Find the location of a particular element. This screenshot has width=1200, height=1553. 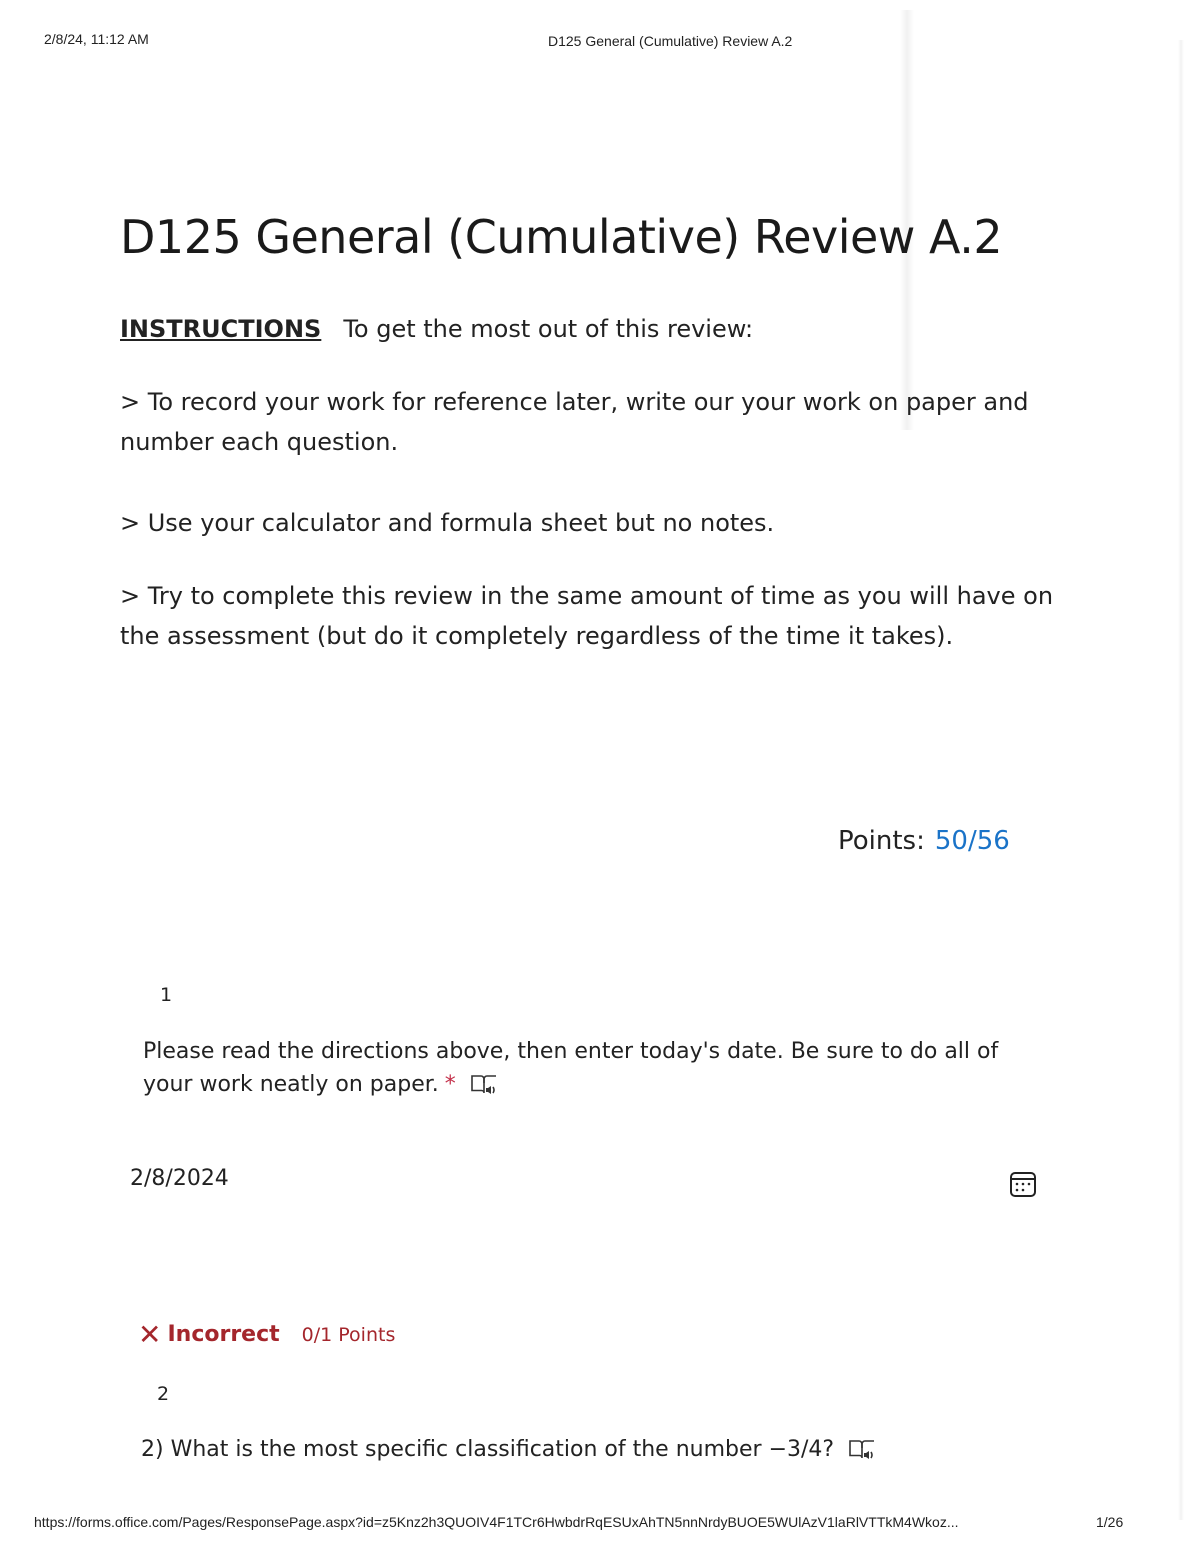

print-page-title: D125 General (Cumulative) Review A.2 is located at coordinates (670, 41).